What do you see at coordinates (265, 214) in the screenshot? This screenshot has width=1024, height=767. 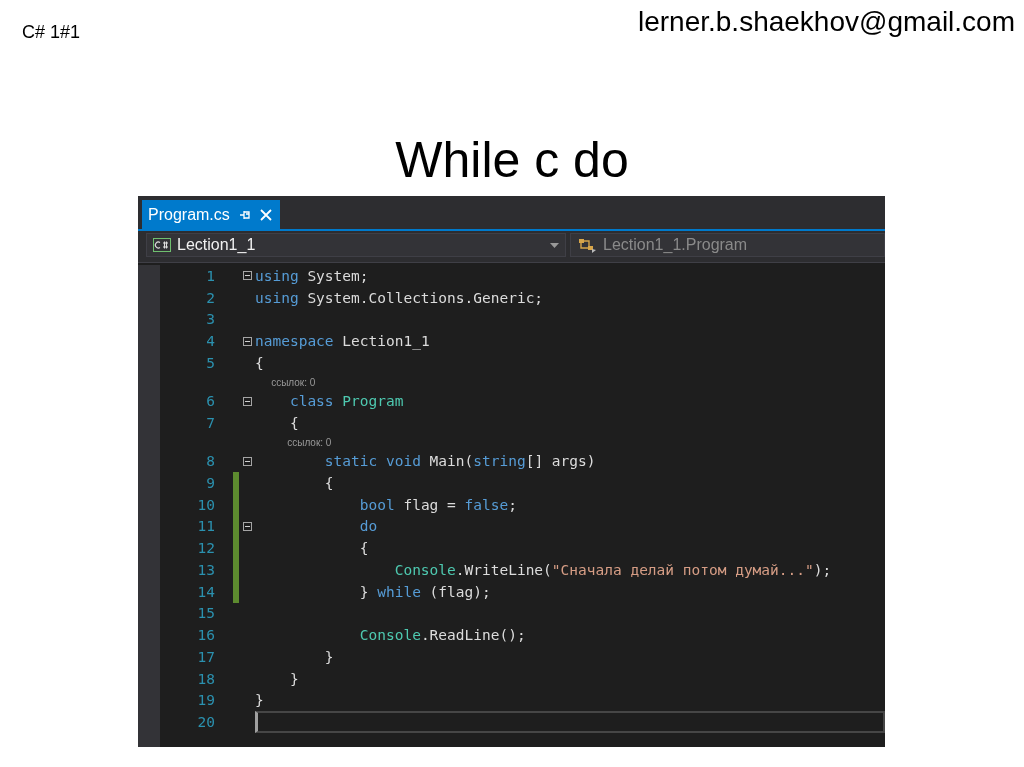 I see `close-icon` at bounding box center [265, 214].